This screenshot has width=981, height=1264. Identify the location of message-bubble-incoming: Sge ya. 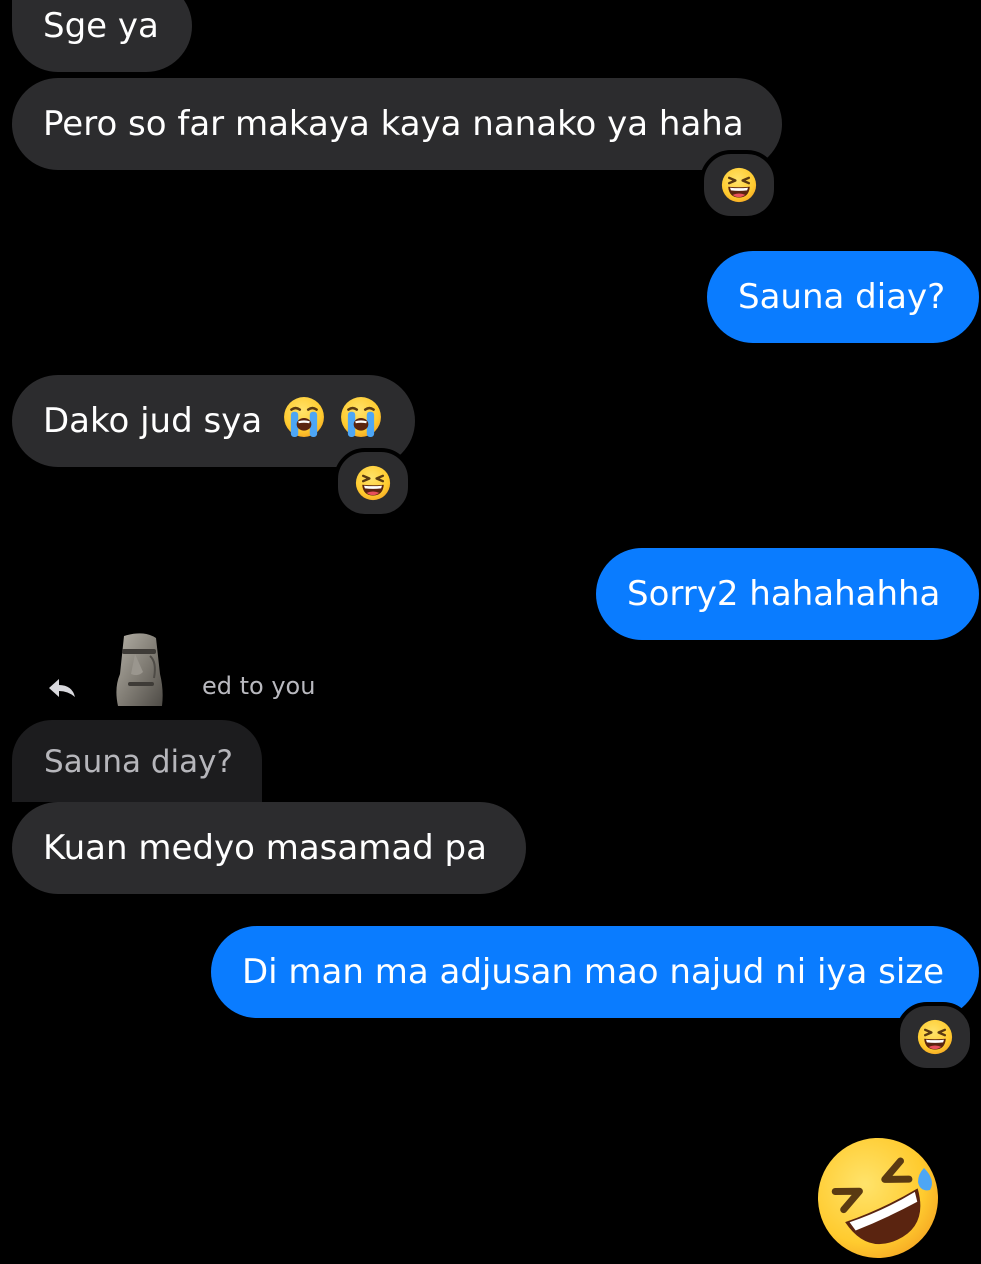
(102, 36).